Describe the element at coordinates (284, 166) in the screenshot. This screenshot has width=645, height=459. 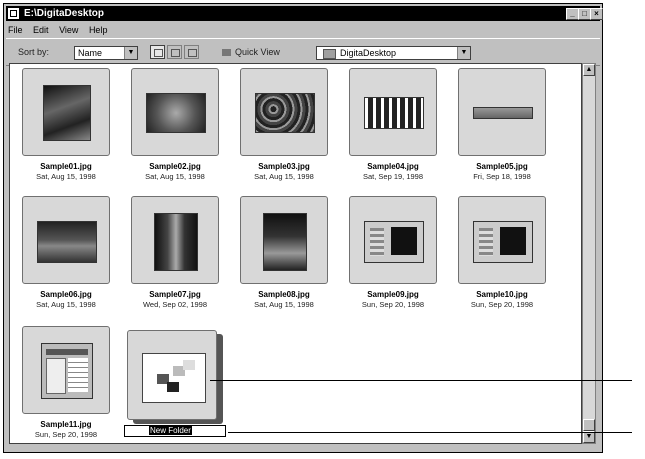
I see `file-name: Sample03.jpg` at that location.